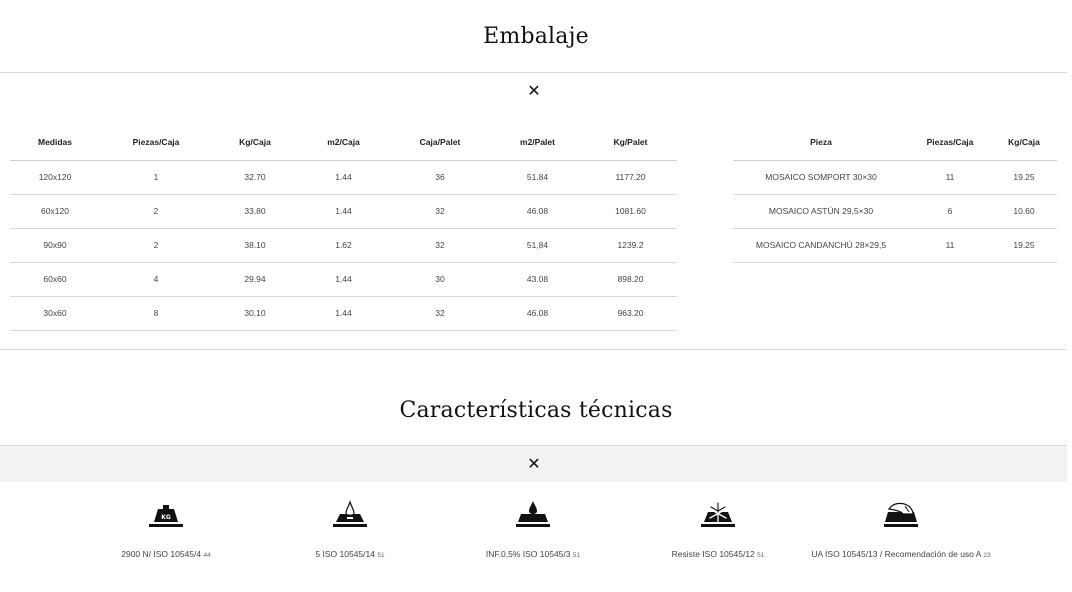  Describe the element at coordinates (534, 464) in the screenshot. I see `caracteristicas-close-icon: ✕` at that location.